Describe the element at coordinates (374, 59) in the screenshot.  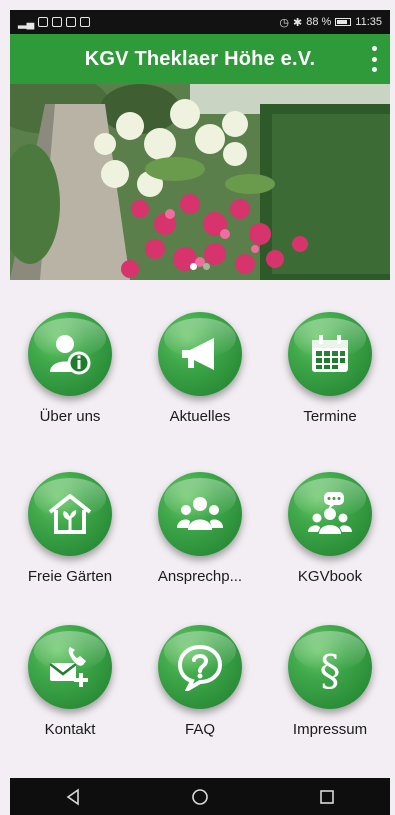
I see `more-vert-icon` at that location.